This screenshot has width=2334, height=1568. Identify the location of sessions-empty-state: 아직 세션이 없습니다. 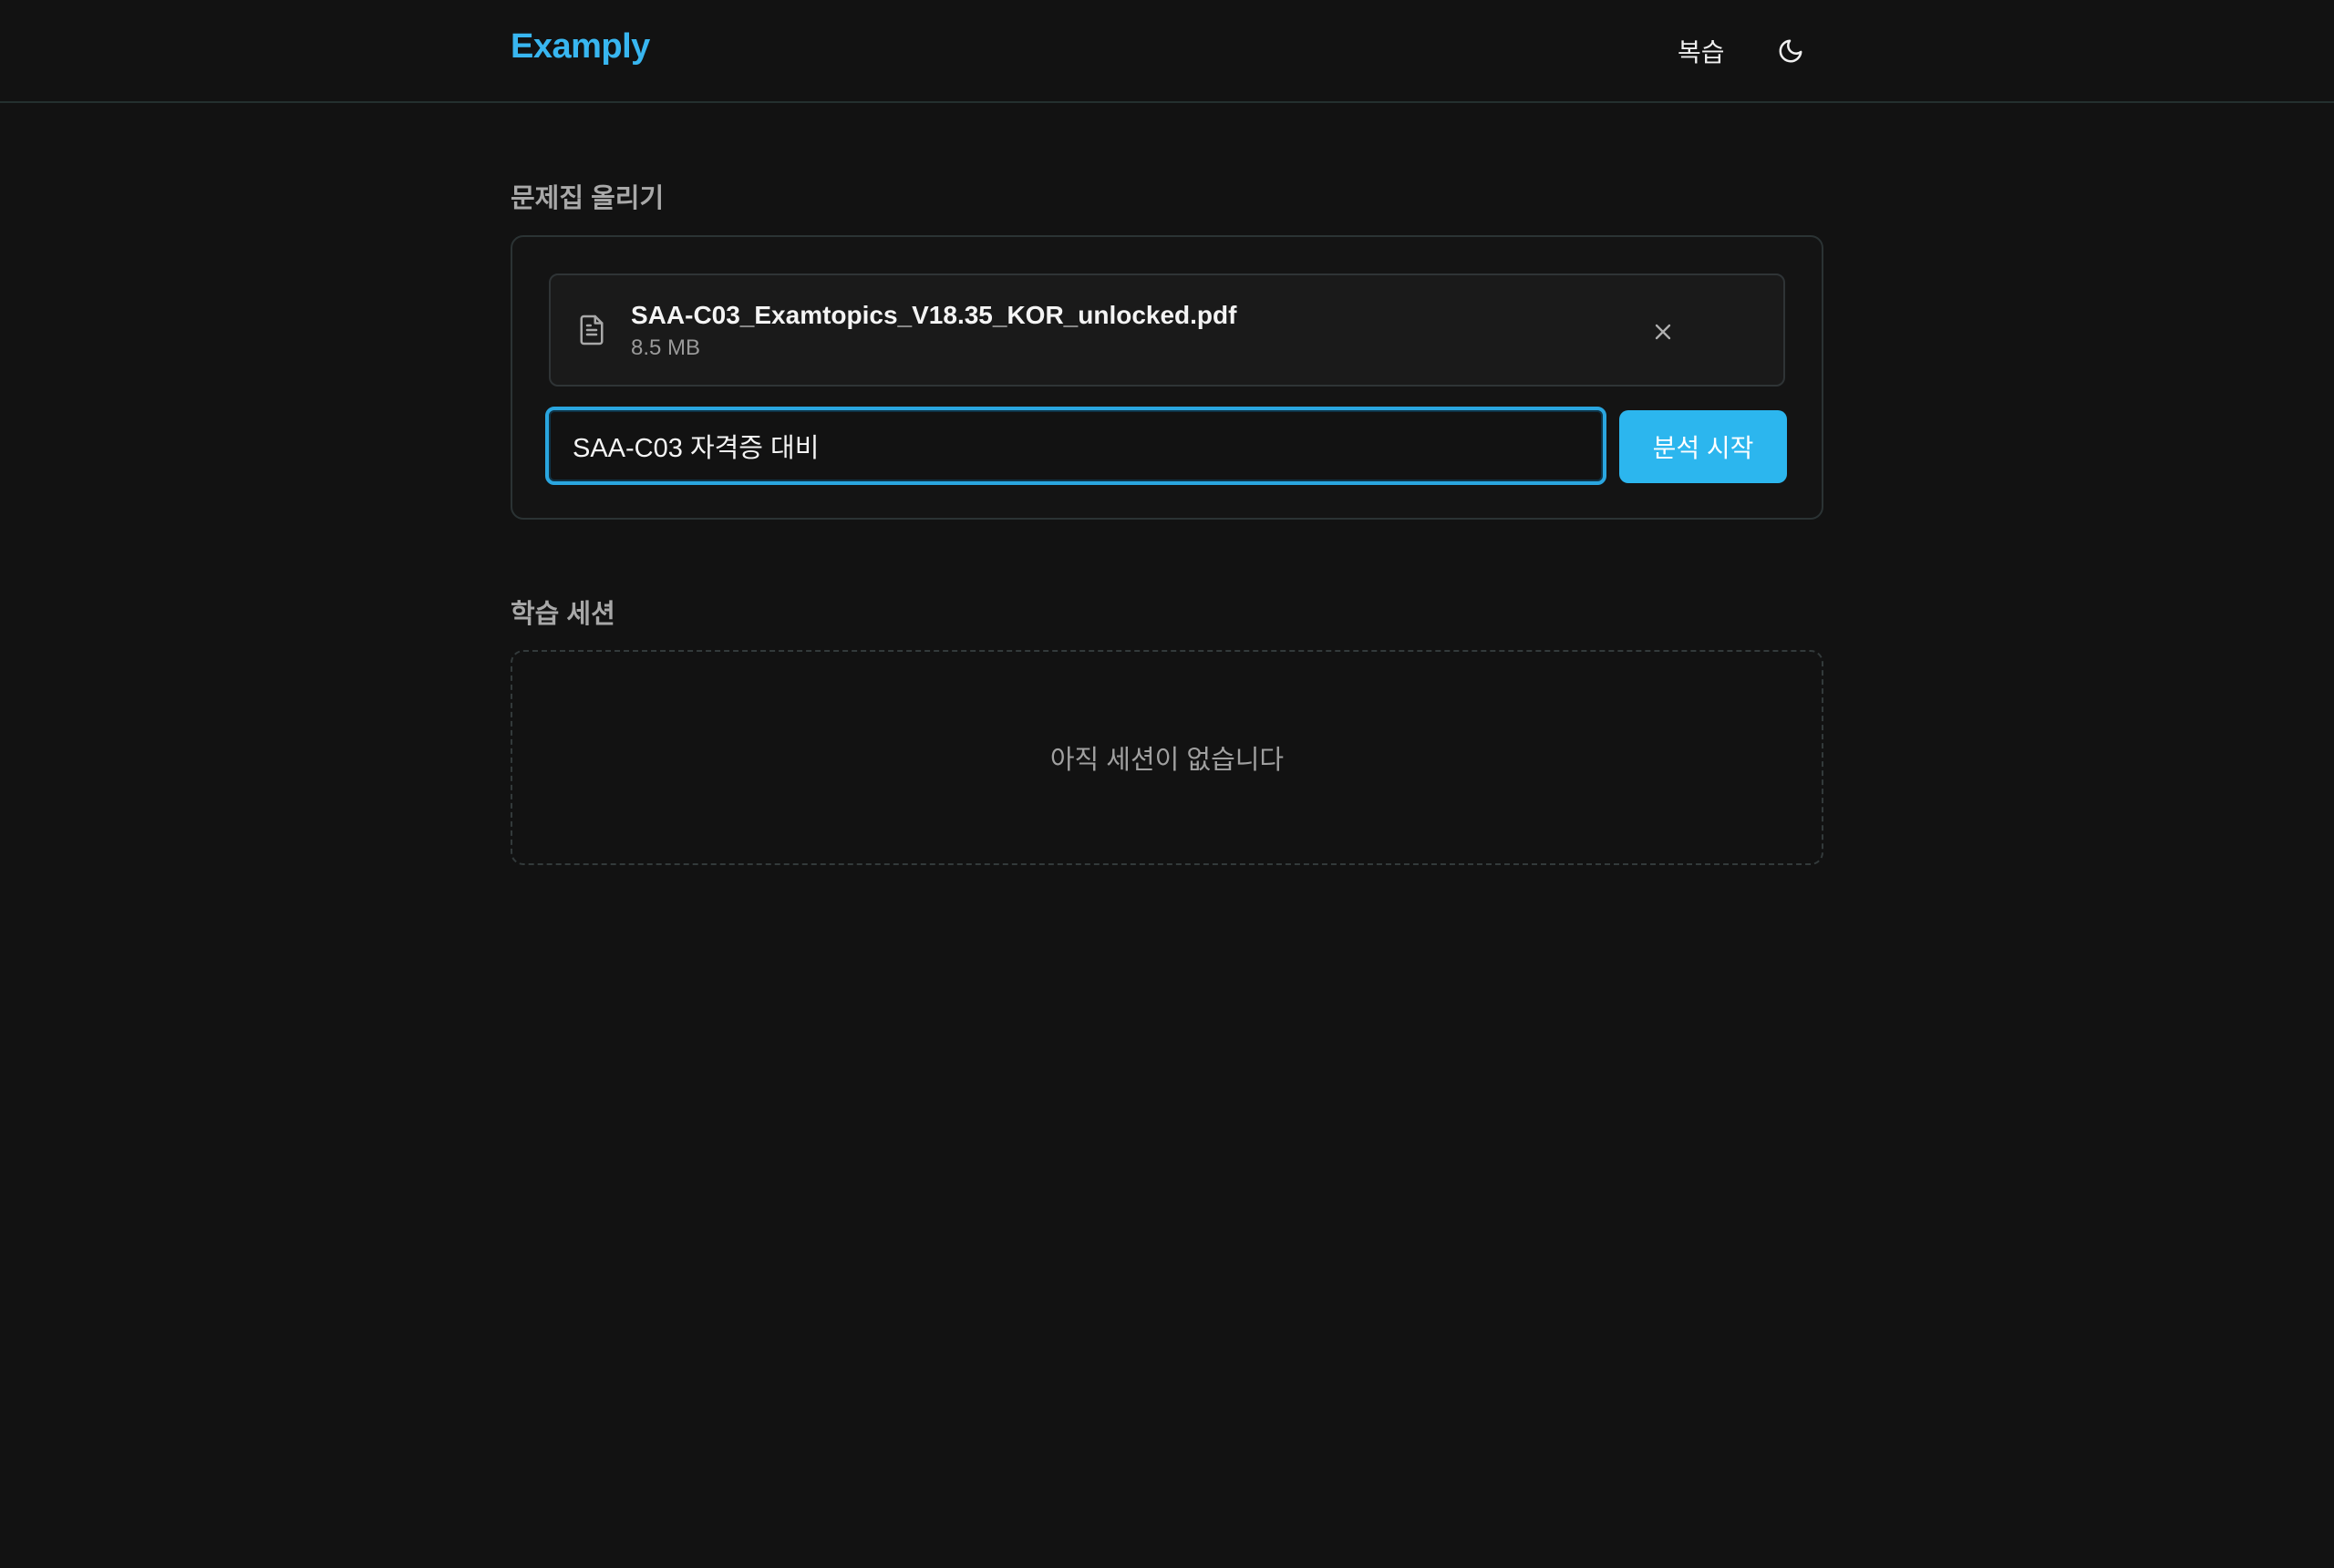
(1167, 757).